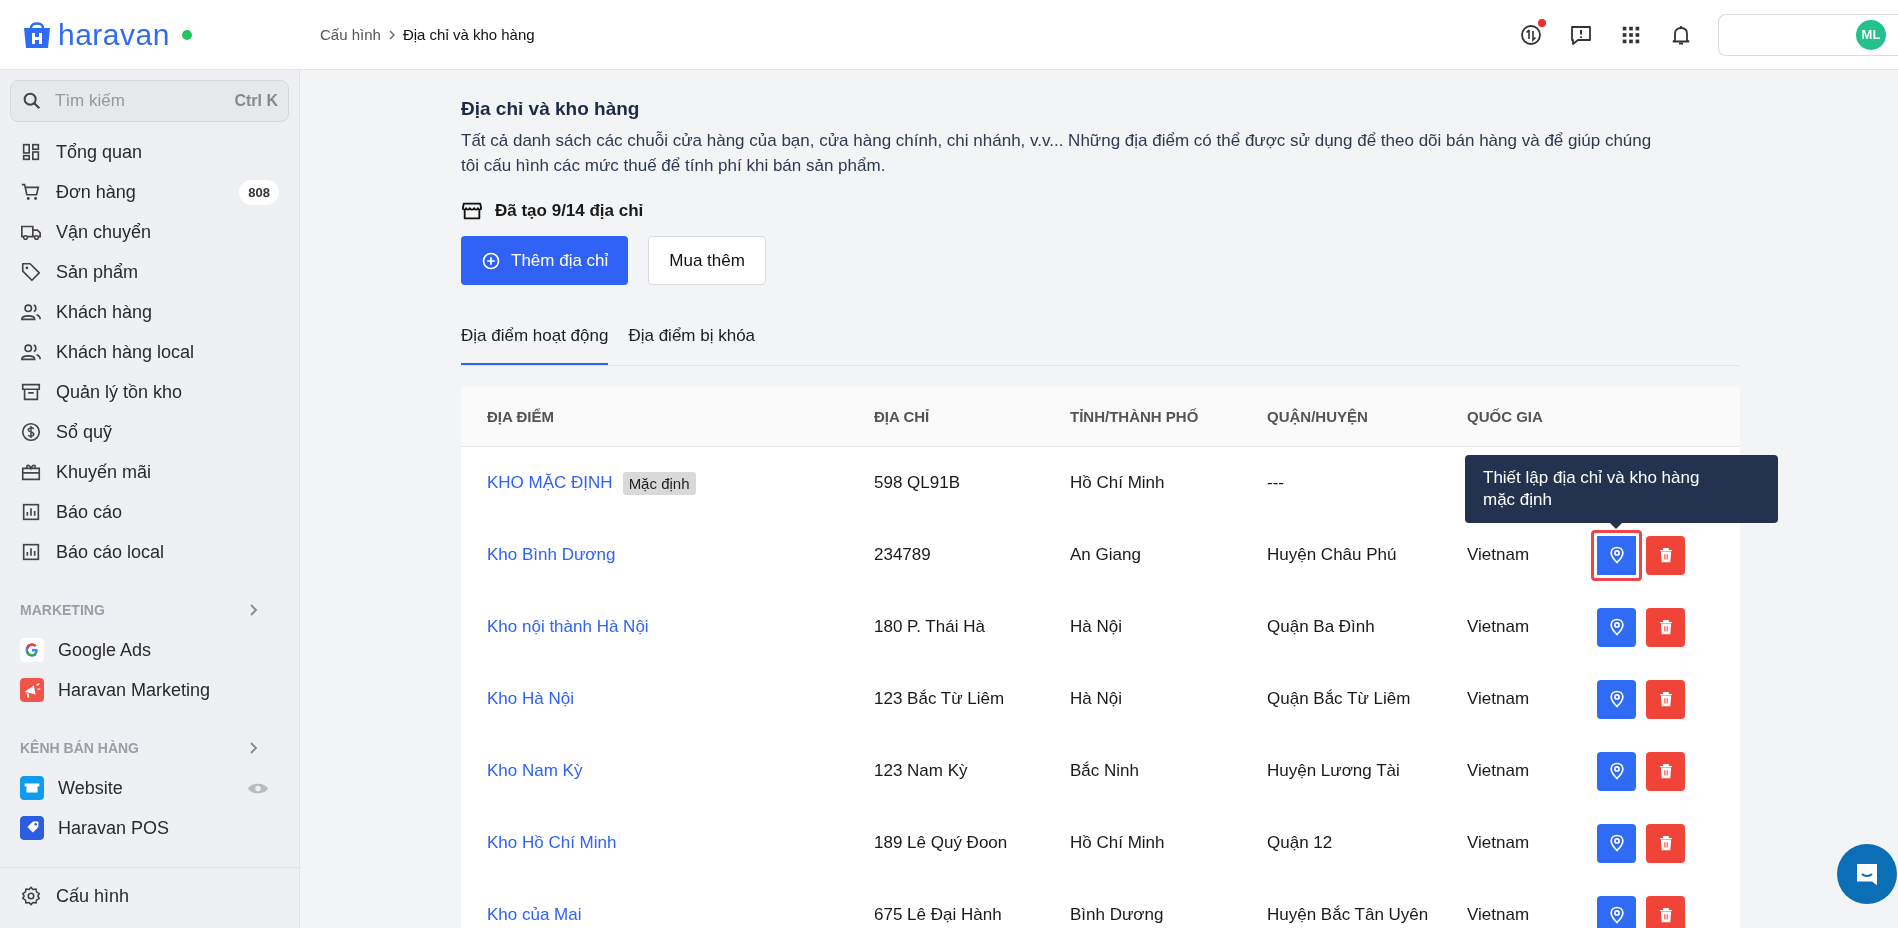 The image size is (1898, 928). I want to click on breadcrumb-link: Cấu hình, so click(350, 34).